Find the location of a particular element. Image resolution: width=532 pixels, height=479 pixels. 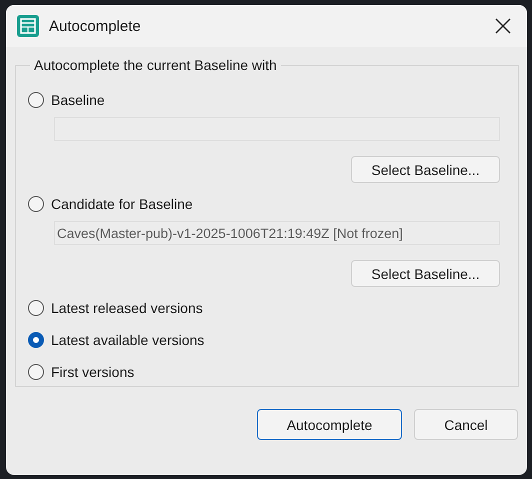

option-label: Latest available versions is located at coordinates (127, 340).